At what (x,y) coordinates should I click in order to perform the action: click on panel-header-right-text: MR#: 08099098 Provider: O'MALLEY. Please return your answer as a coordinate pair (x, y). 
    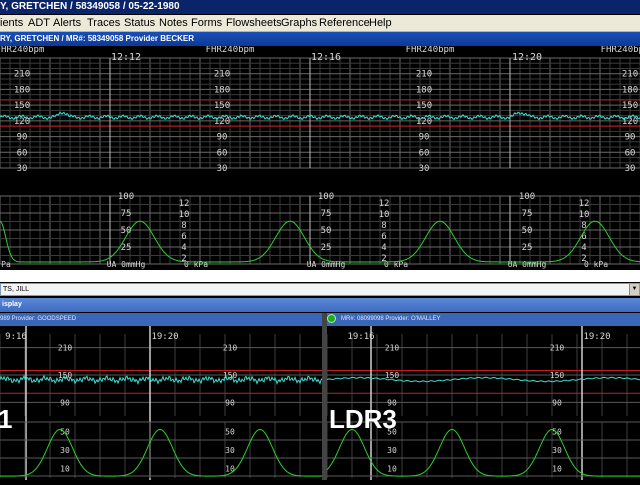
    Looking at the image, I should click on (391, 319).